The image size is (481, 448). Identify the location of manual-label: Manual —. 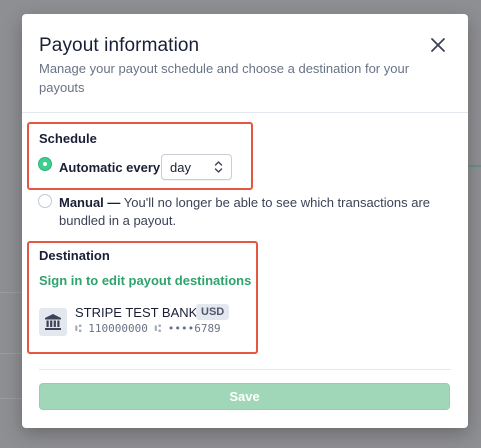
(90, 202).